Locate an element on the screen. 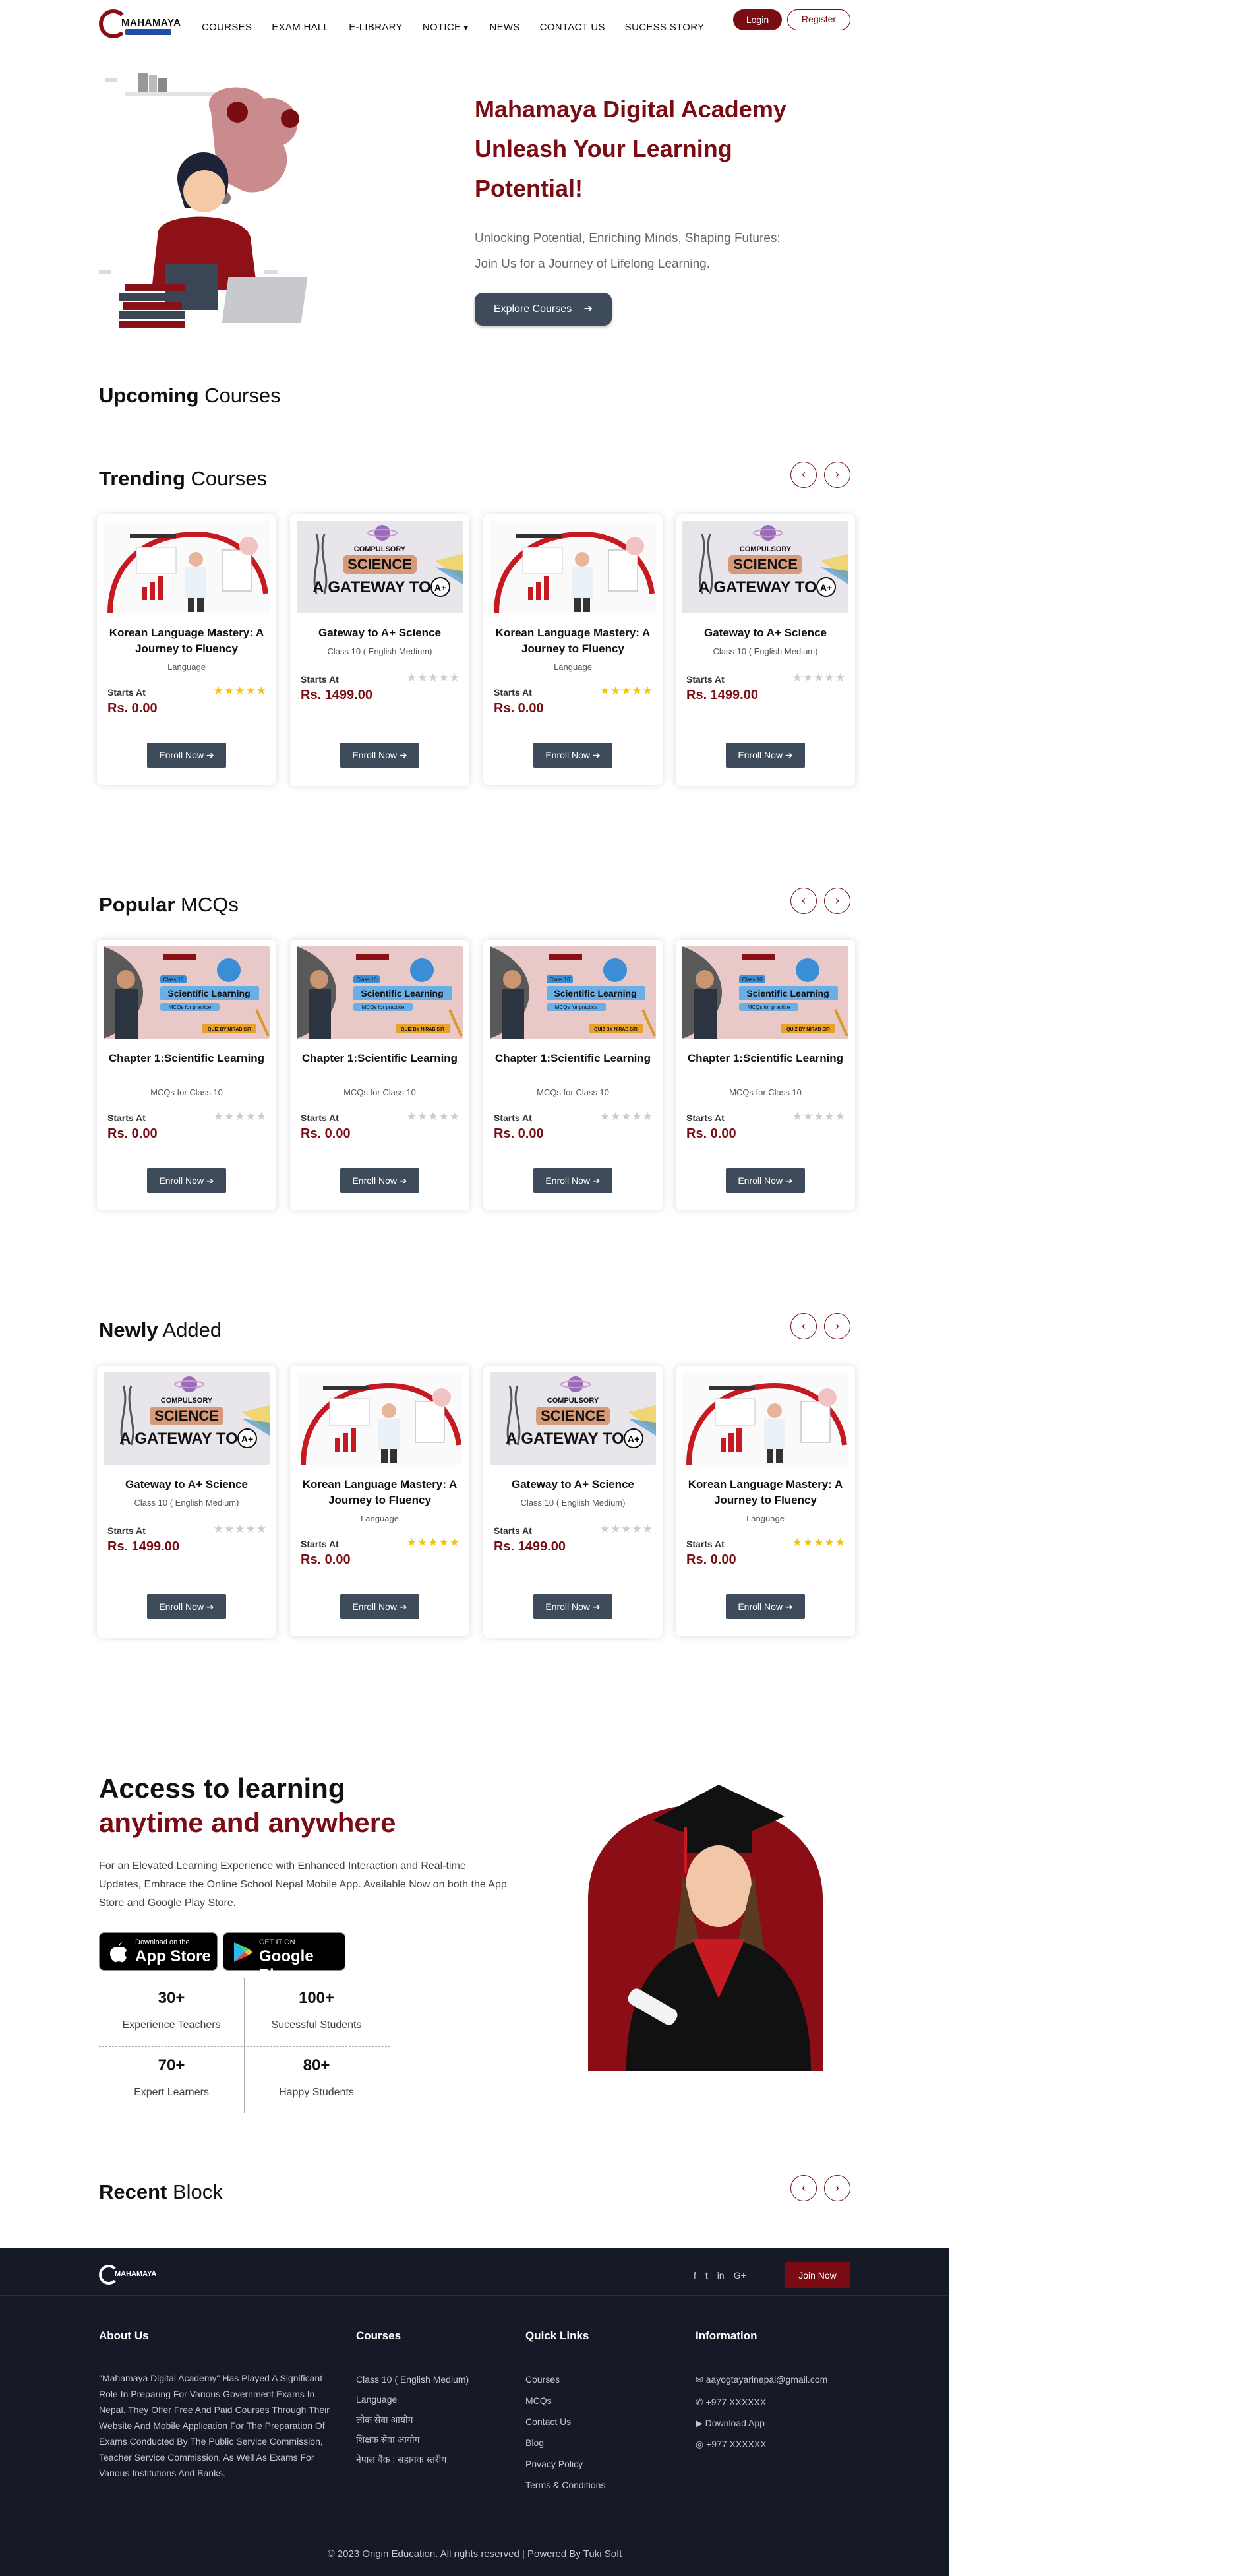 Image resolution: width=1246 pixels, height=2576 pixels. google-play-button: GET IT ON Google Play is located at coordinates (284, 1958).